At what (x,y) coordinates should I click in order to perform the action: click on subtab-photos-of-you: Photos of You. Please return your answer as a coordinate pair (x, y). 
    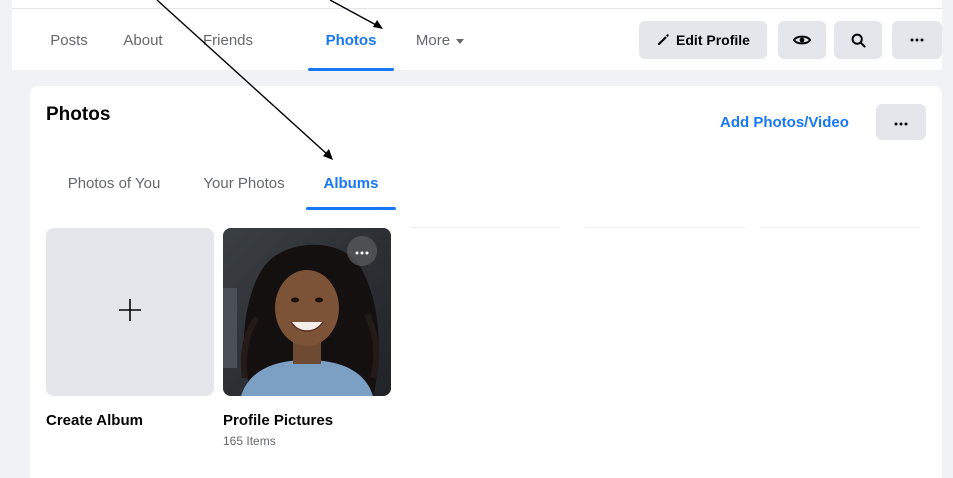
    Looking at the image, I should click on (114, 183).